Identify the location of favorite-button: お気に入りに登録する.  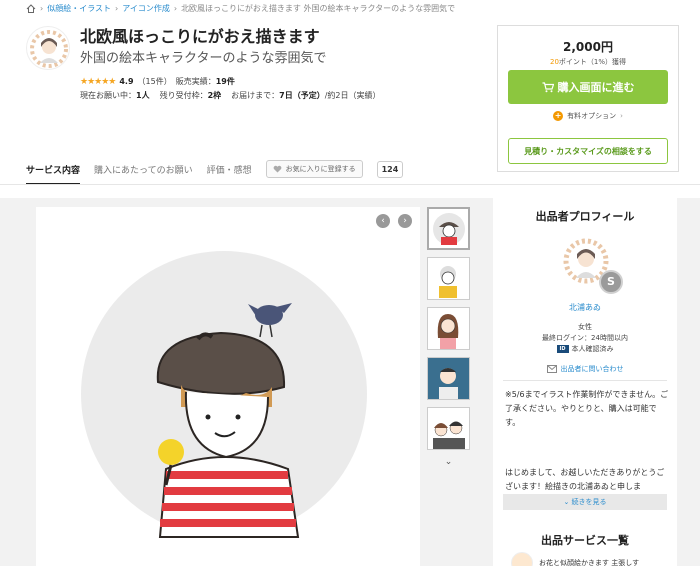
(314, 169).